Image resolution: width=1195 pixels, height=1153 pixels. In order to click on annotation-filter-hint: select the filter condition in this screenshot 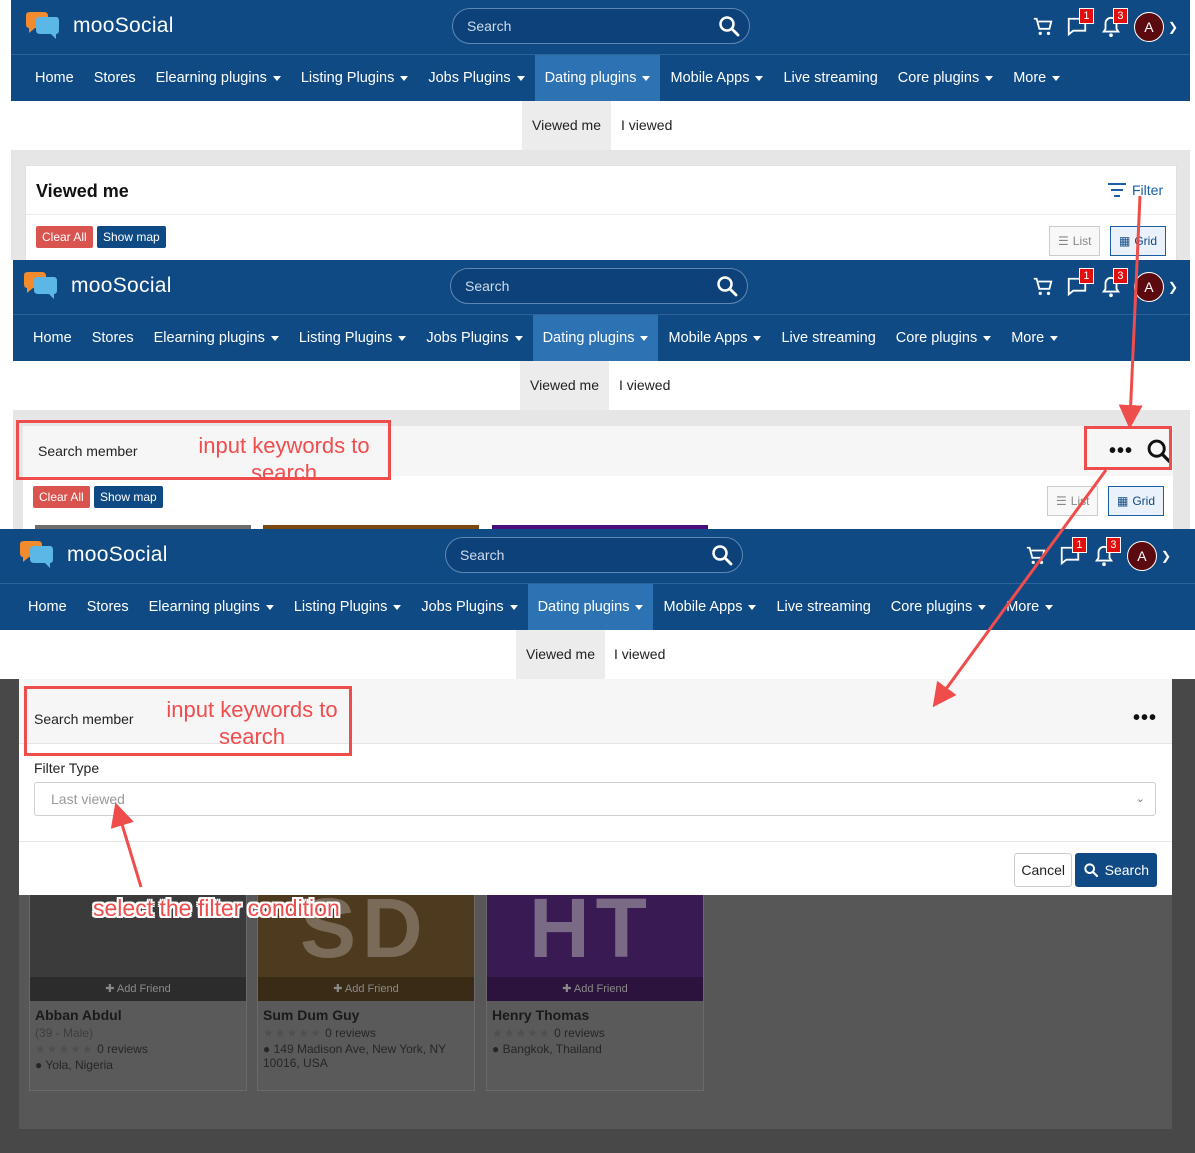, I will do `click(216, 908)`.